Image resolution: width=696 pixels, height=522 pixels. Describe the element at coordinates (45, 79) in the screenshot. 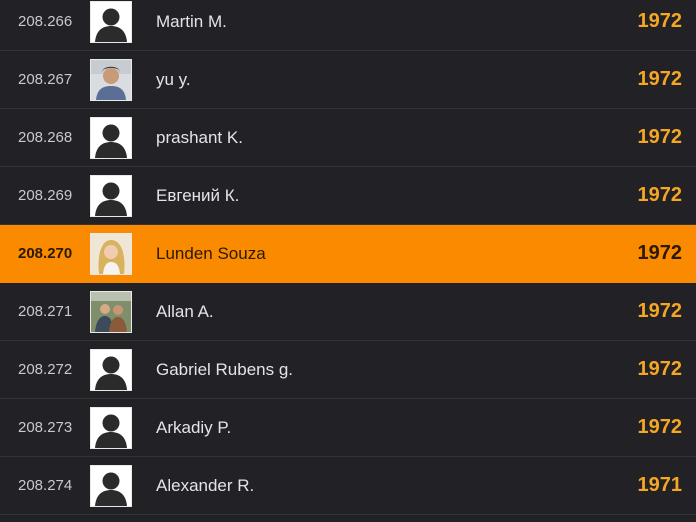

I see `rank-number: 208.267` at that location.